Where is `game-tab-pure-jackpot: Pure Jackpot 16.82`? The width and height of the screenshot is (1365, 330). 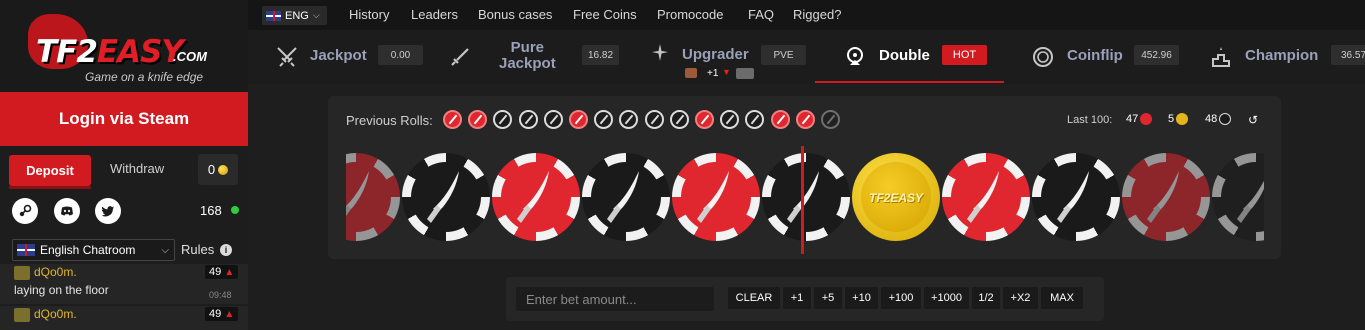
game-tab-pure-jackpot: Pure Jackpot 16.82 is located at coordinates (528, 57).